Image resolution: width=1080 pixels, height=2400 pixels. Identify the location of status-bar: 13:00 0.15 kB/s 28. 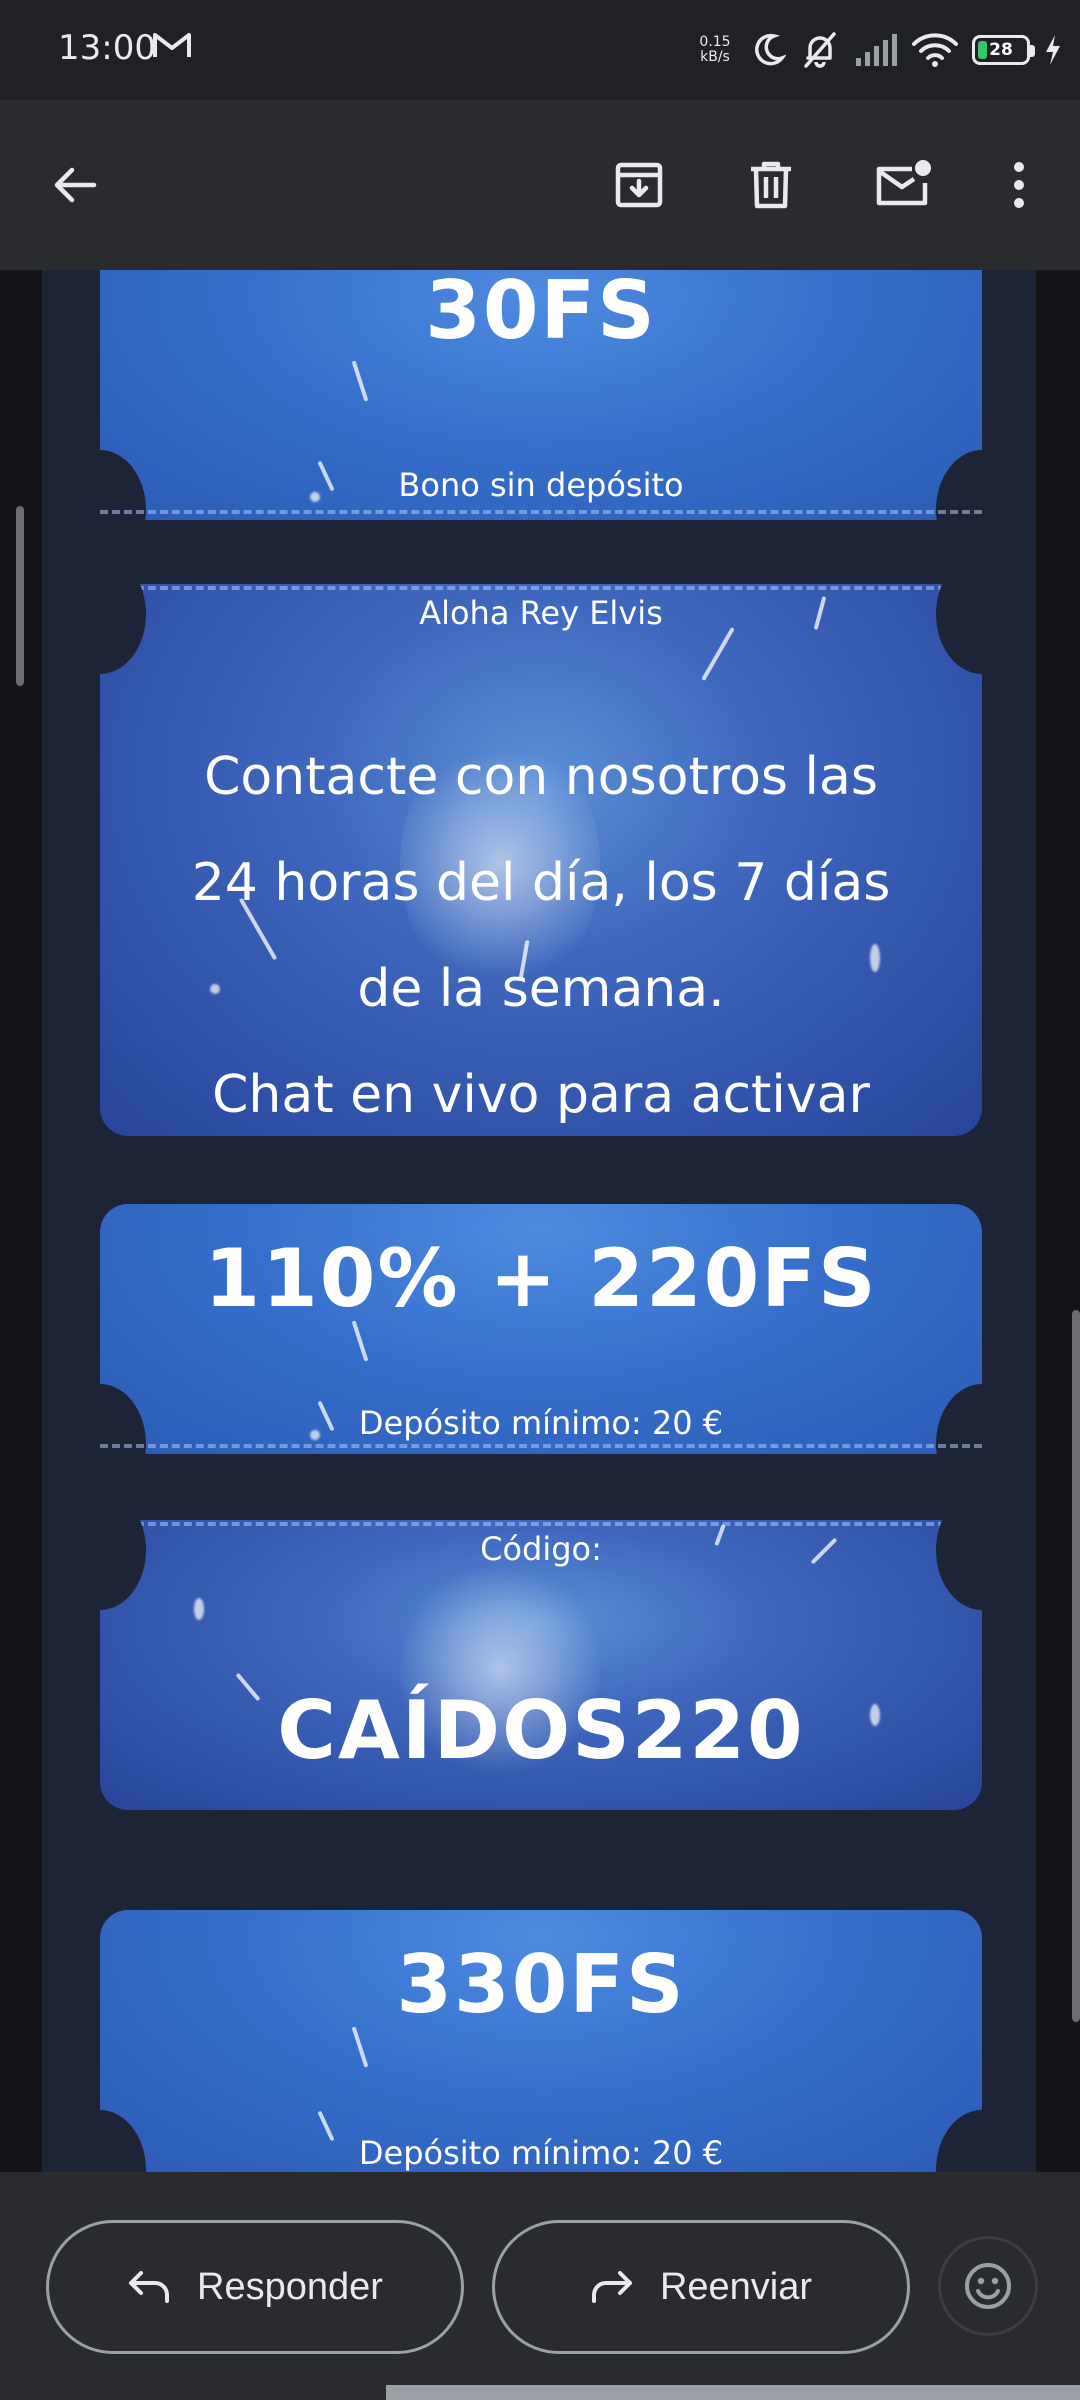
(540, 50).